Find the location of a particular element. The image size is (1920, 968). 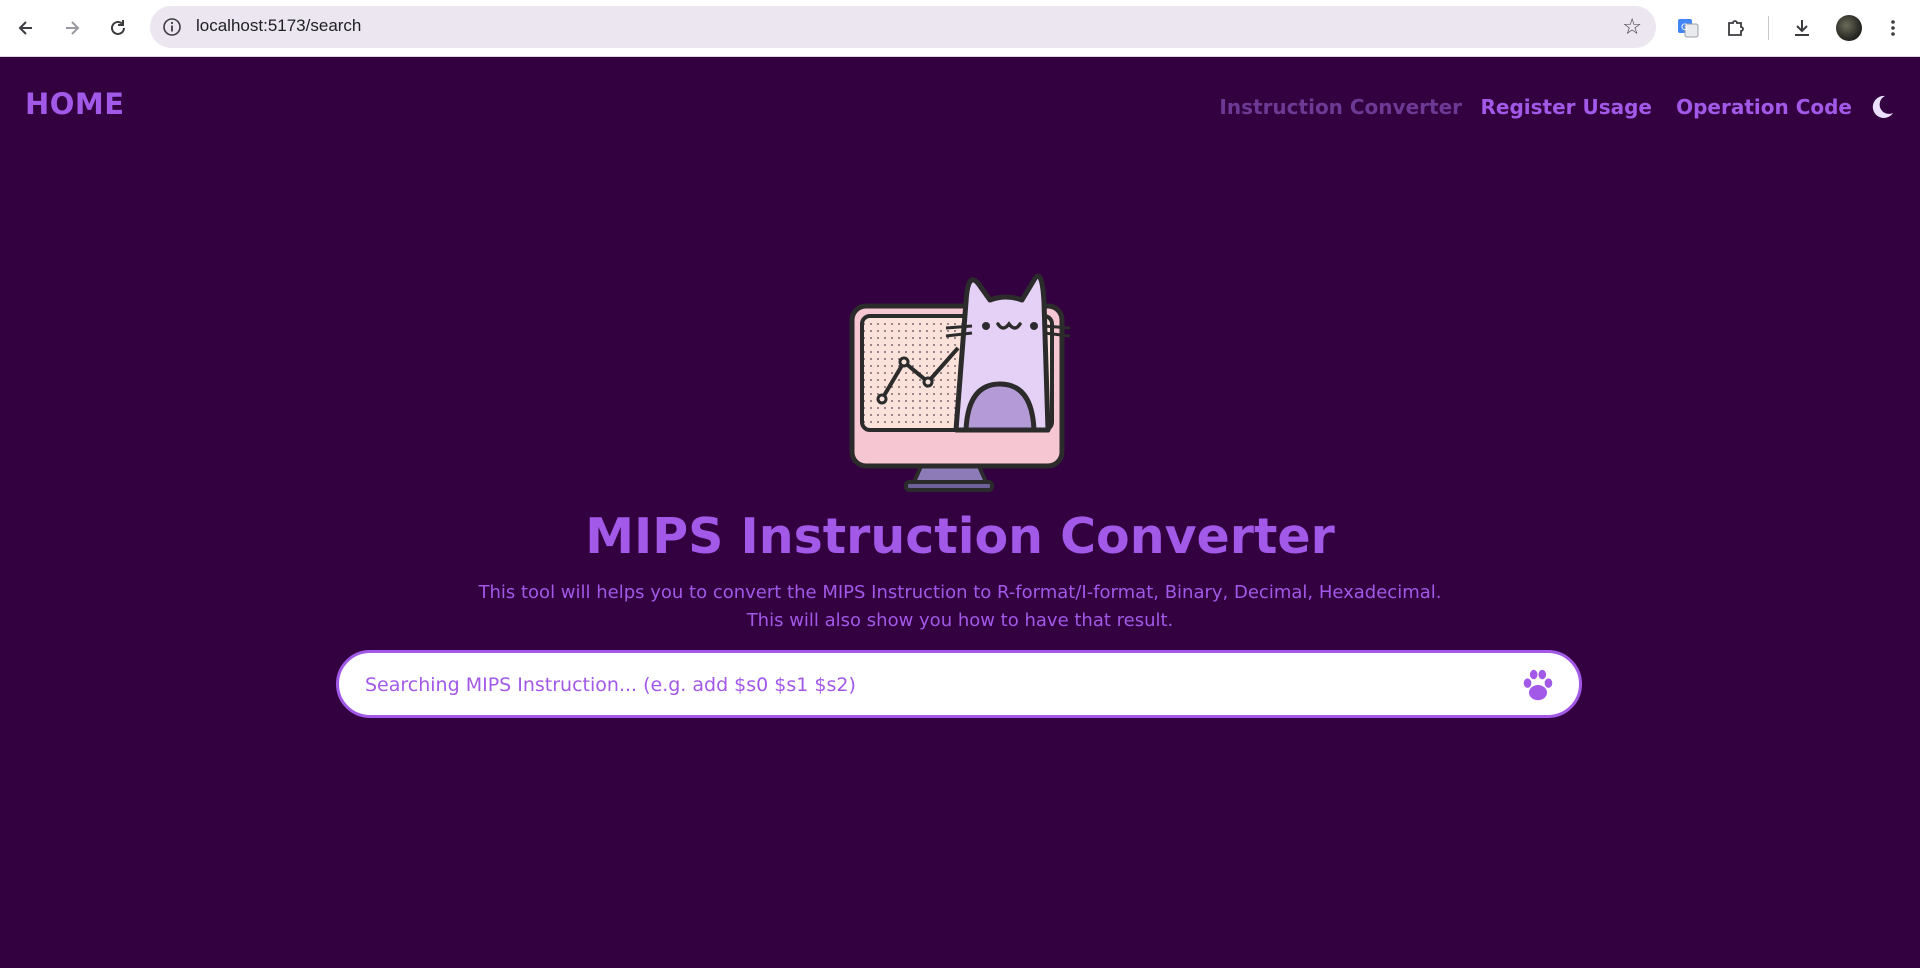

translate-icon: G is located at coordinates (1688, 28).